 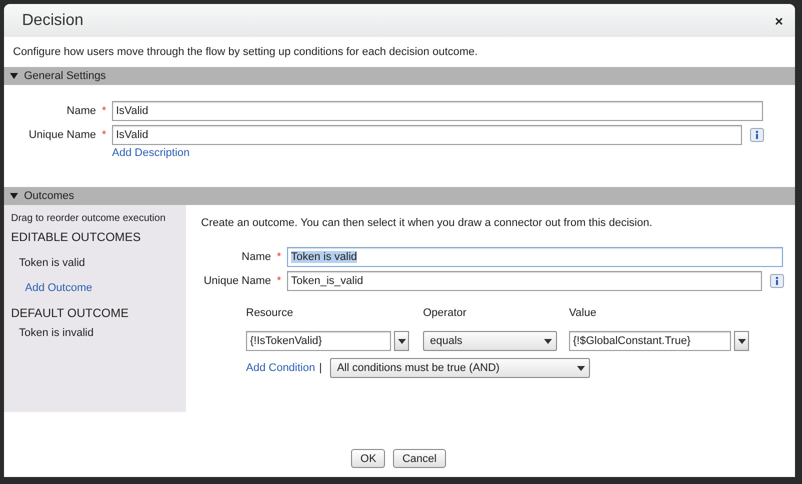 What do you see at coordinates (70, 313) in the screenshot?
I see `sidebar-heading: DEFAULT OUTCOME` at bounding box center [70, 313].